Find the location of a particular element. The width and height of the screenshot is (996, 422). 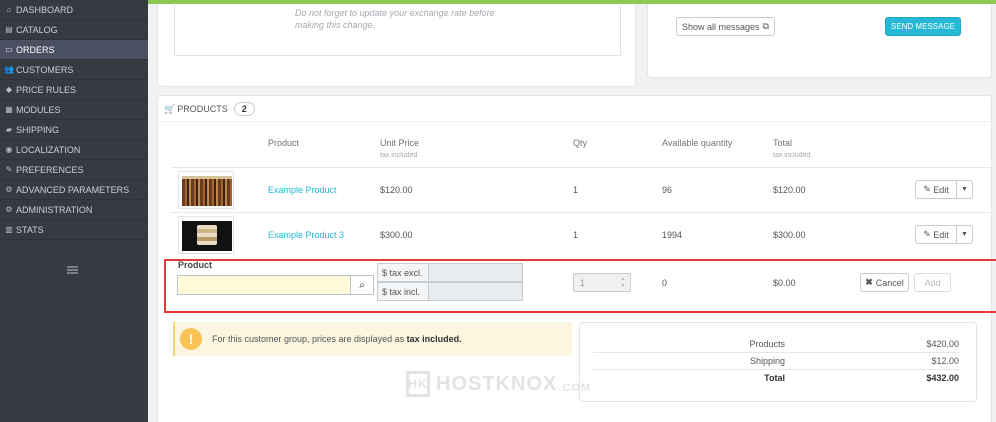

advanced-parameters-icon: ⚙ is located at coordinates (9, 189).